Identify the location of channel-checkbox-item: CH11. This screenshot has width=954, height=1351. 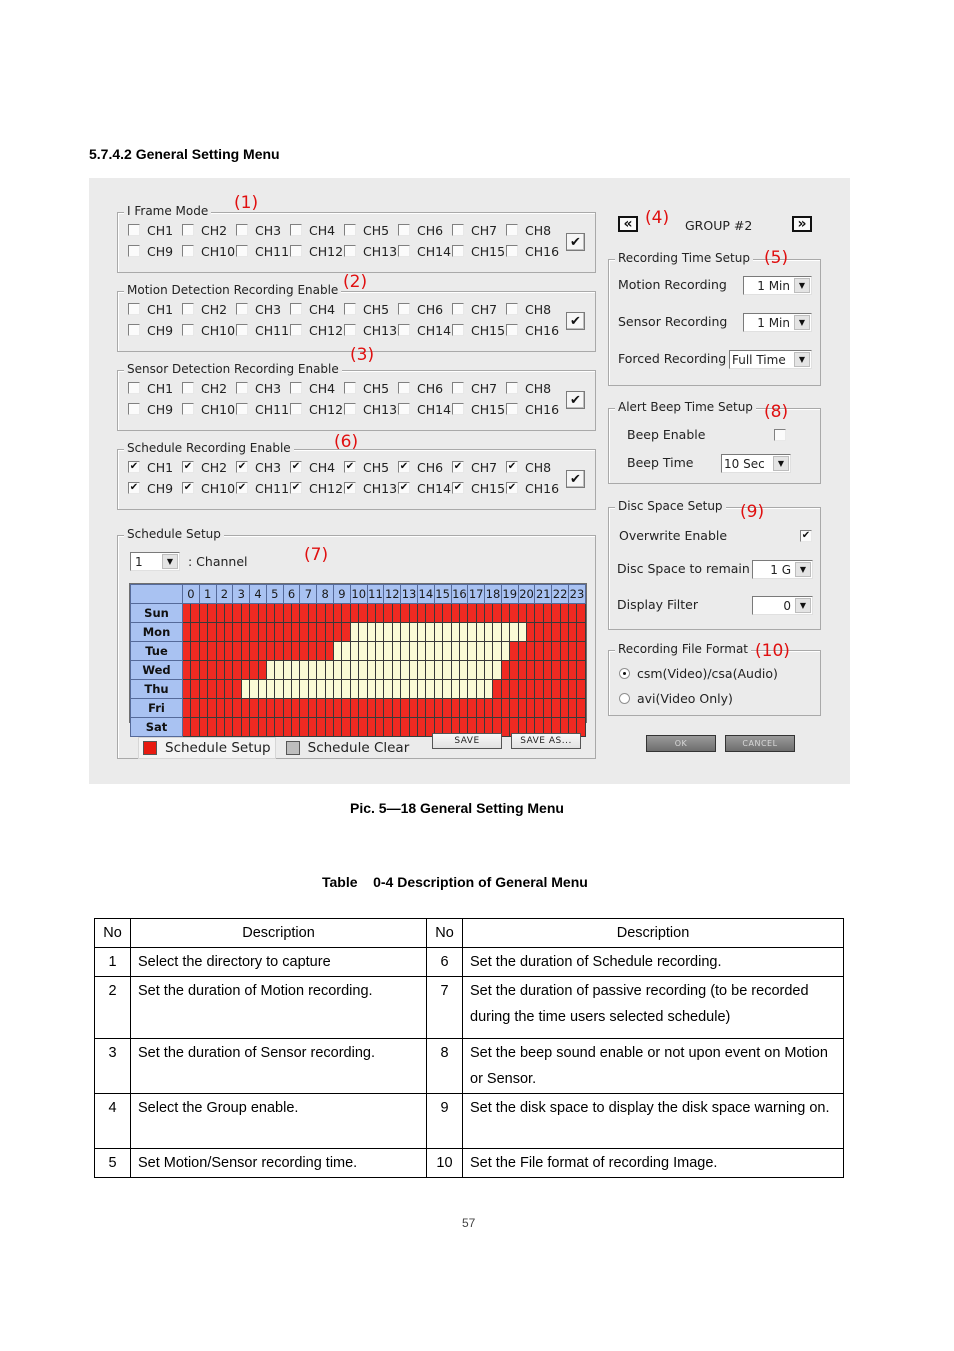
(263, 330).